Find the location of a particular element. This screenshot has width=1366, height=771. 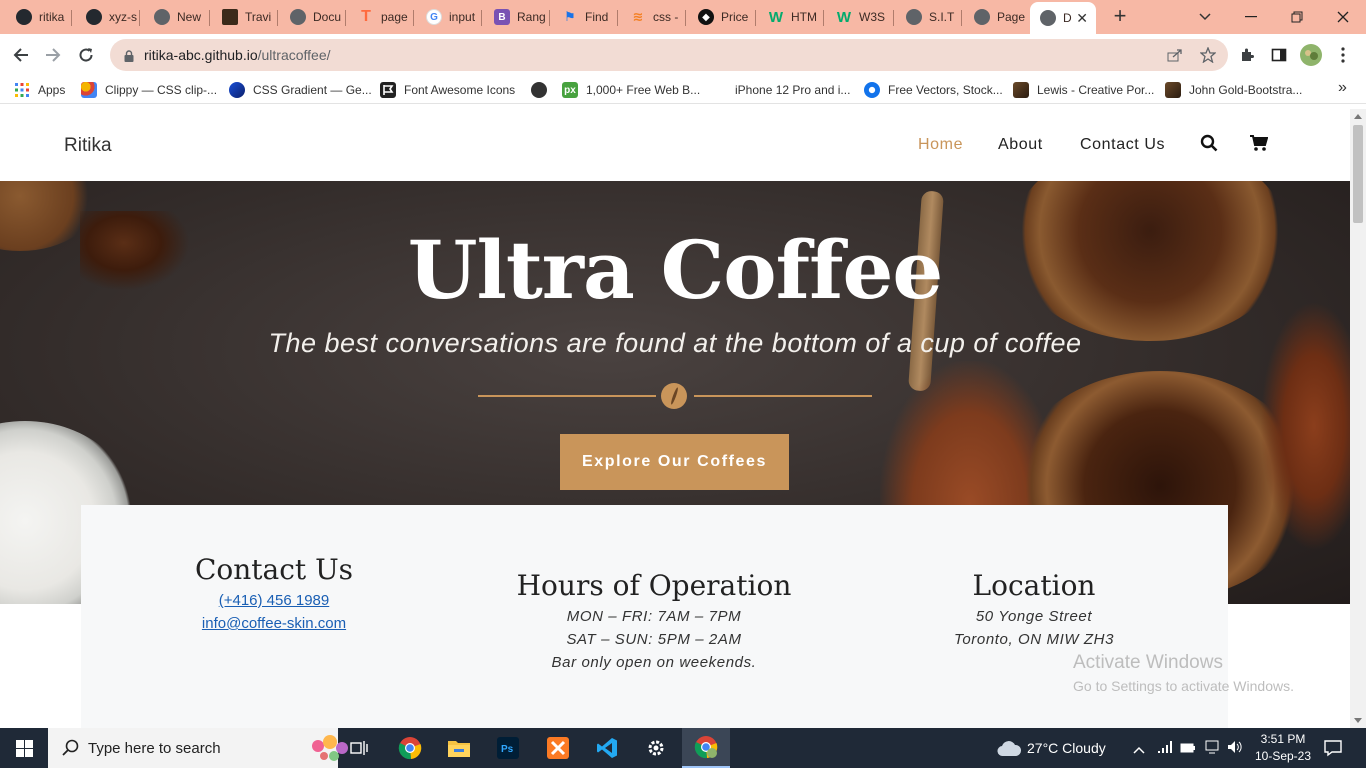

chevron-up-icon is located at coordinates (1139, 750).